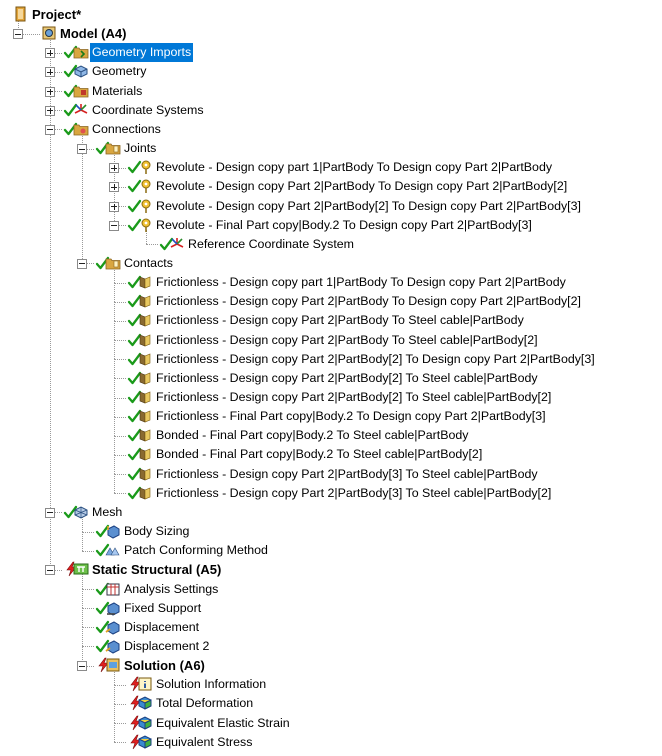  Describe the element at coordinates (142, 53) in the screenshot. I see `tree-node-label: Geometry Imports` at that location.